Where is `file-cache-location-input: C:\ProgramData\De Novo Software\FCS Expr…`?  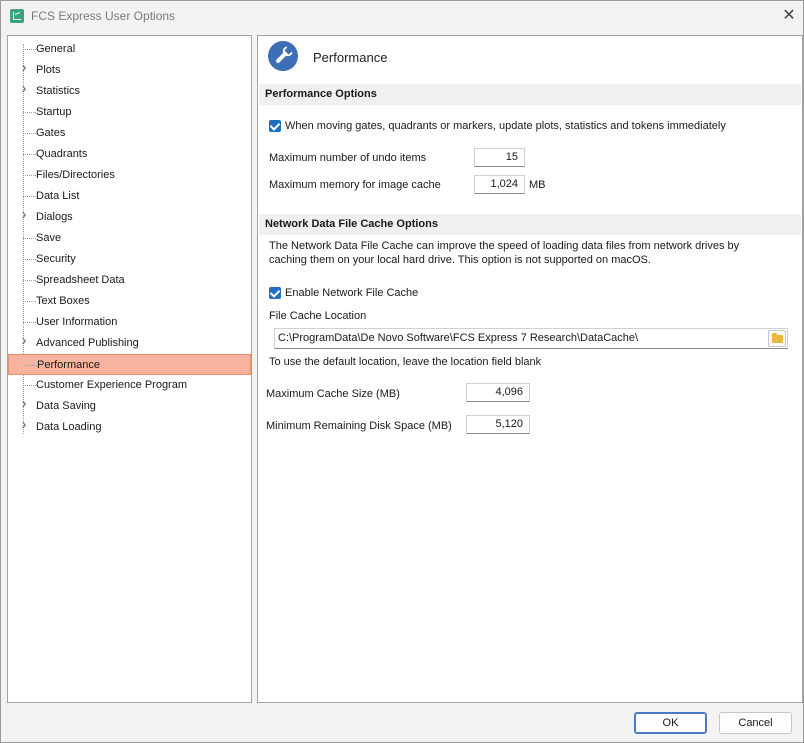 file-cache-location-input: C:\ProgramData\De Novo Software\FCS Expr… is located at coordinates (531, 338).